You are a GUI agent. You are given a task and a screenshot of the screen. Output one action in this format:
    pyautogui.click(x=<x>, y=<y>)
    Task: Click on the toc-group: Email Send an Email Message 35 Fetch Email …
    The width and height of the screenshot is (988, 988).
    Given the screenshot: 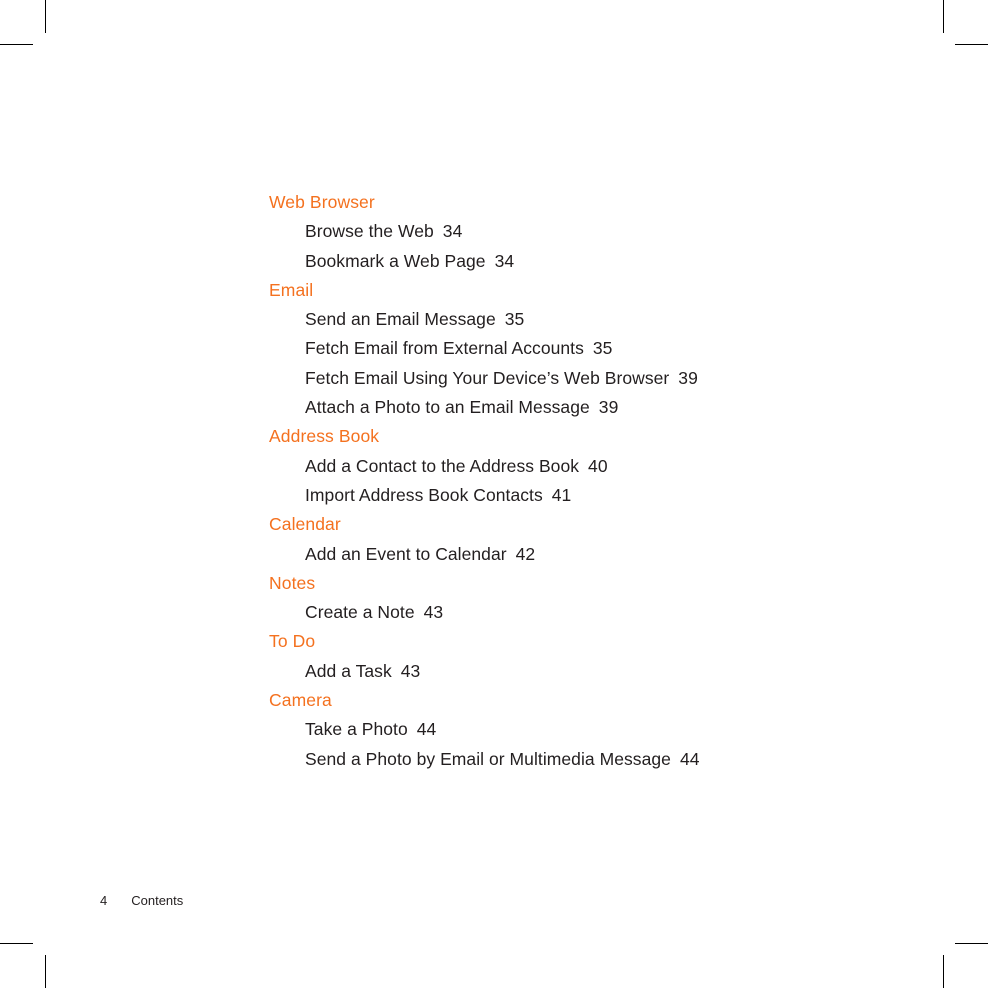 What is the action you would take?
    pyautogui.click(x=589, y=349)
    